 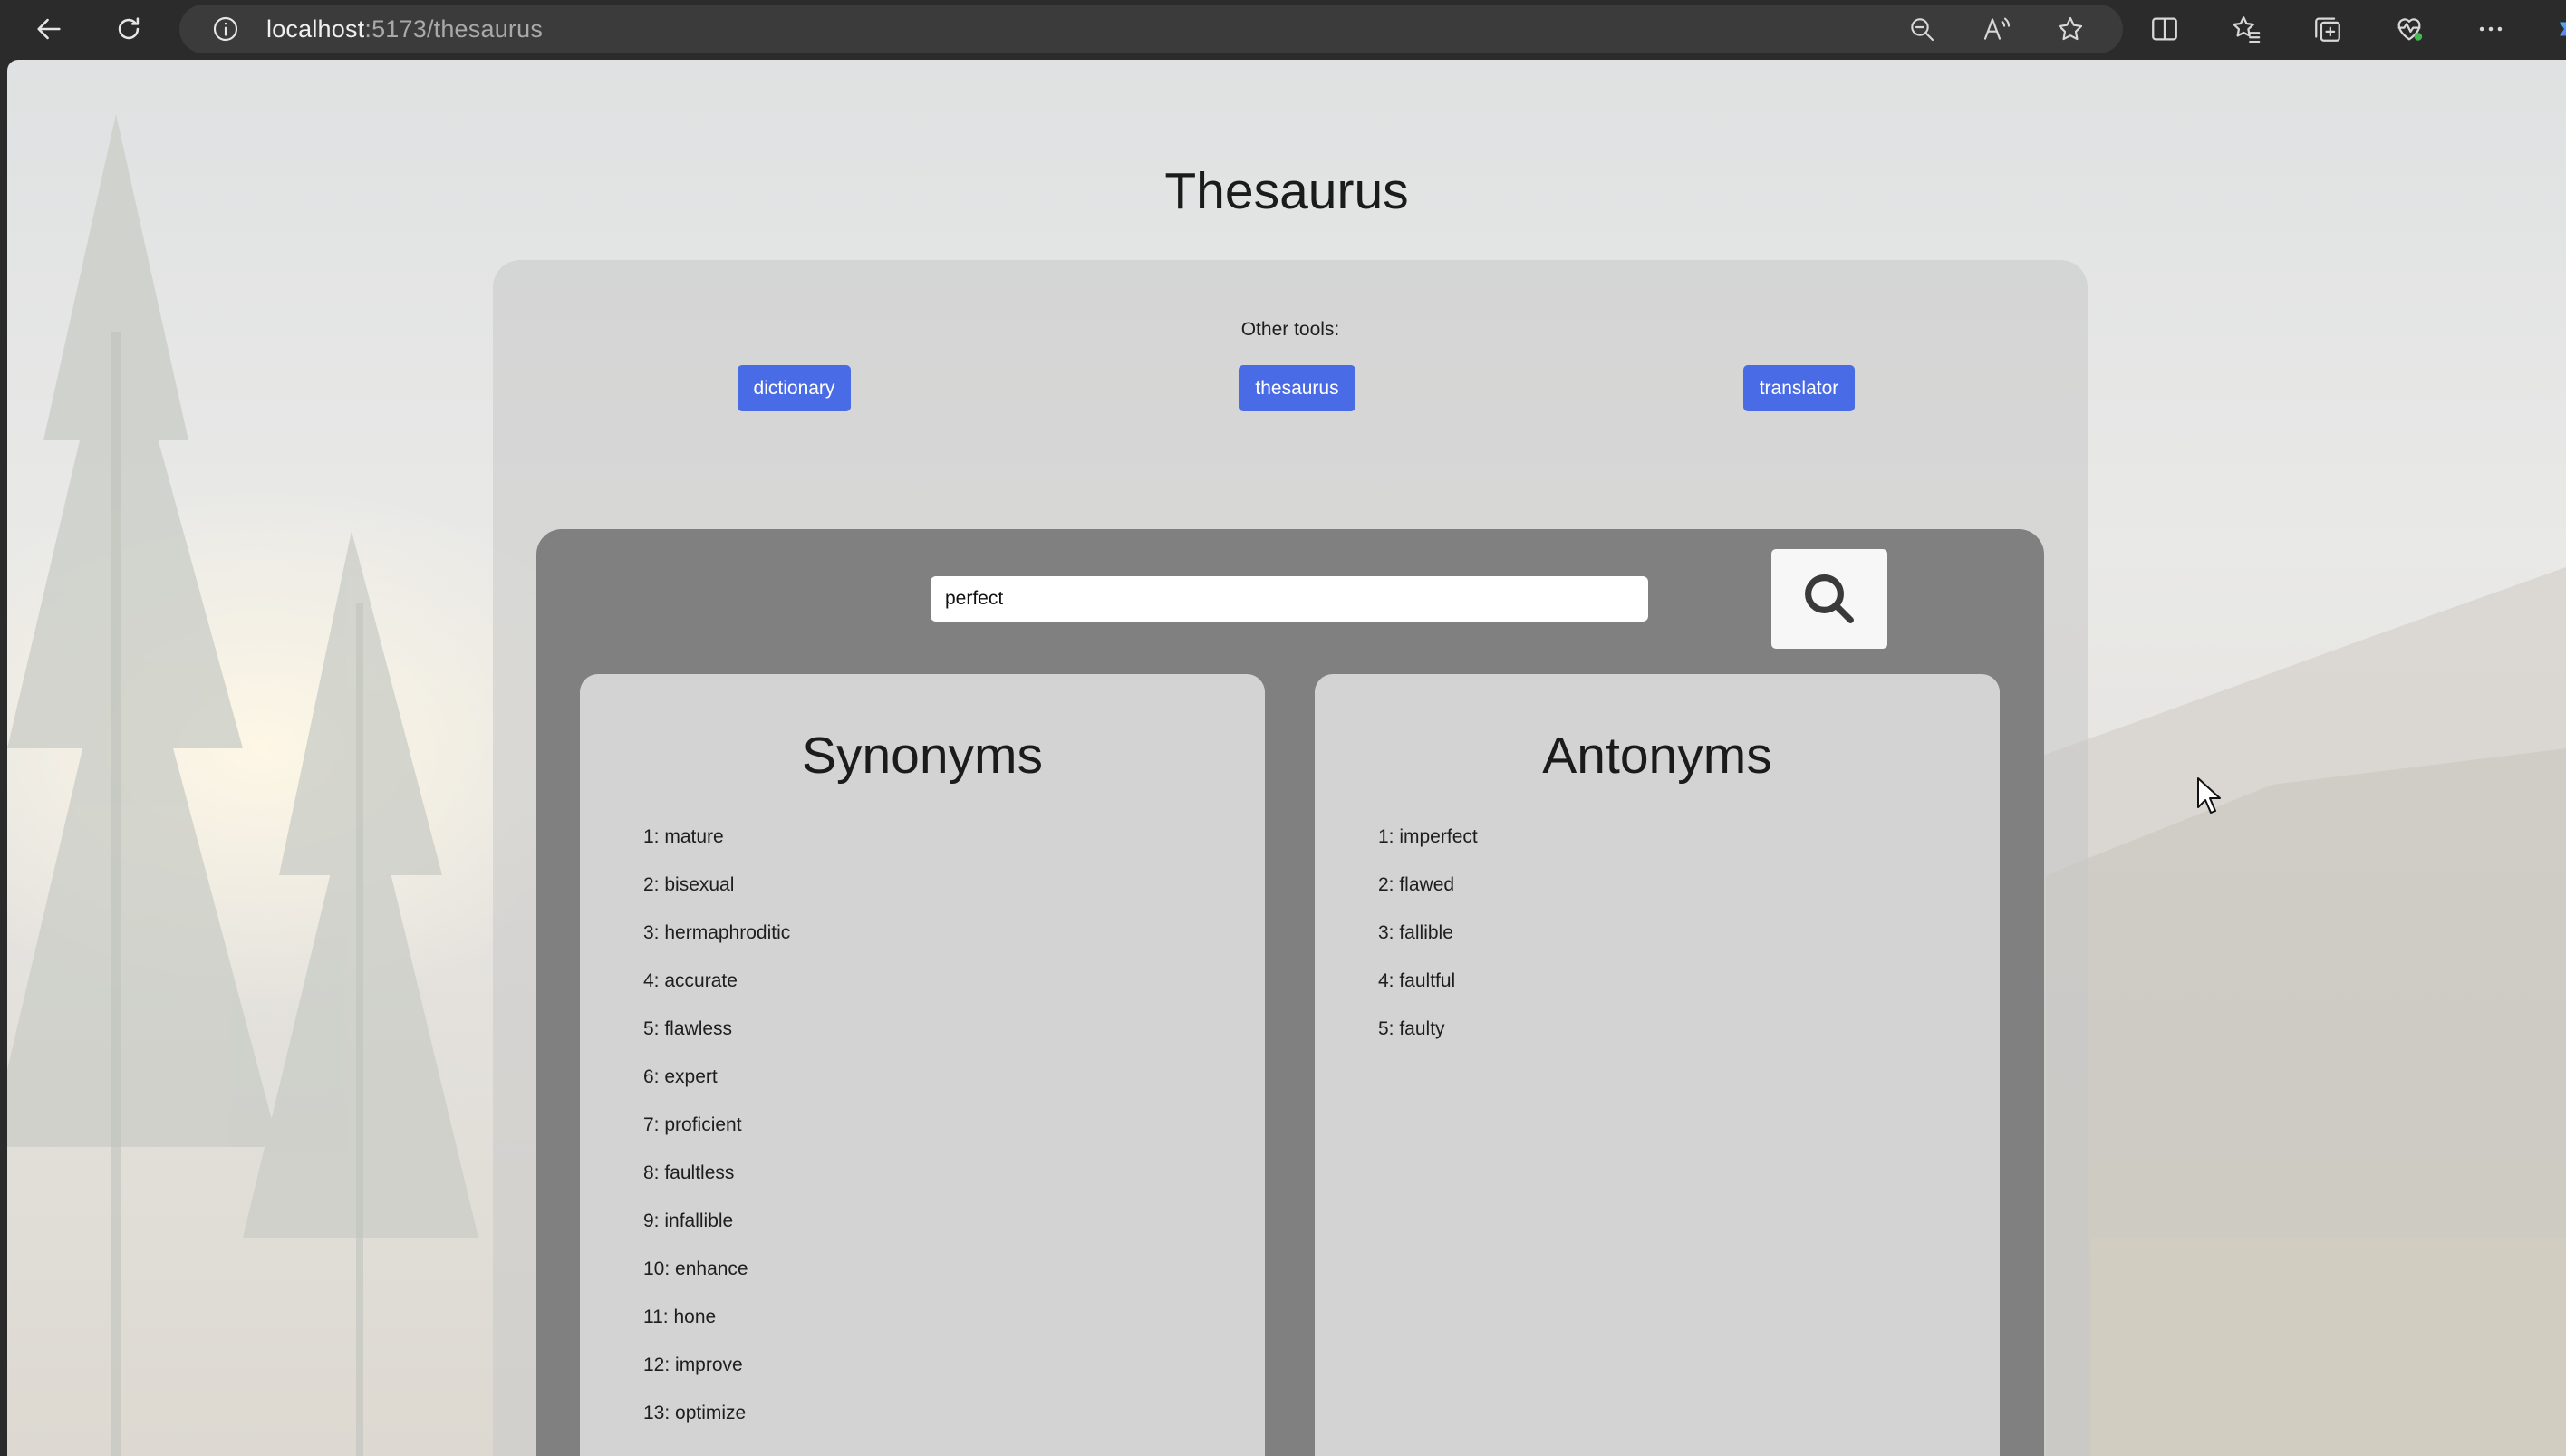 I want to click on translator-button: translator, so click(x=1799, y=388).